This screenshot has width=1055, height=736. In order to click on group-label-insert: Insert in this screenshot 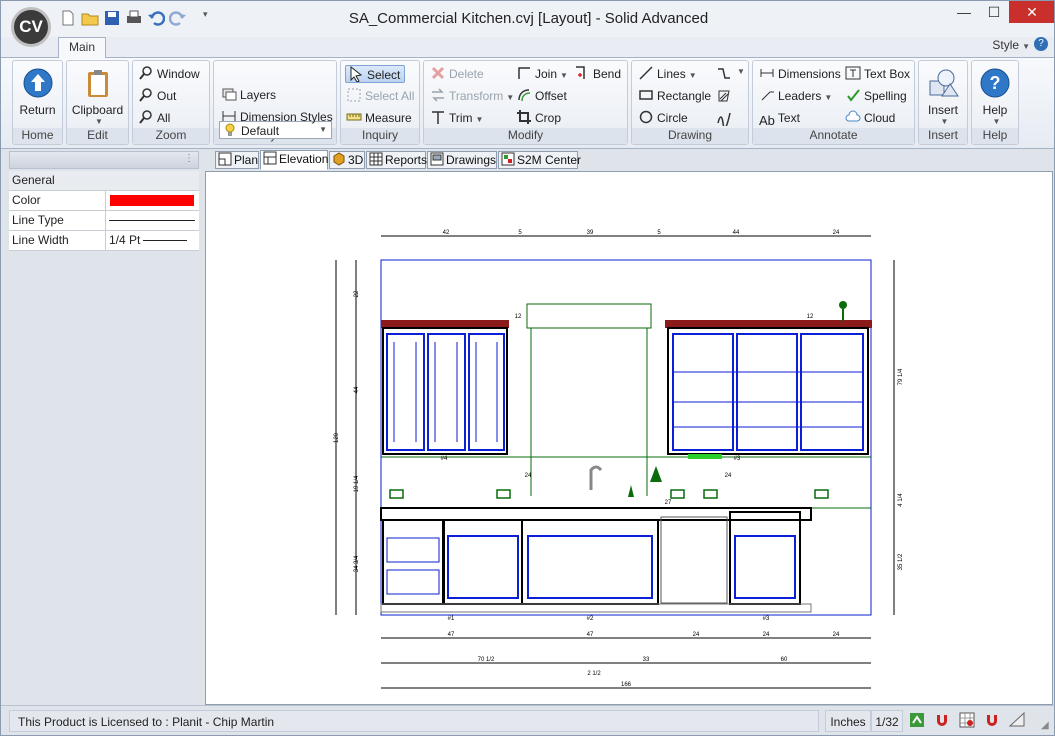, I will do `click(943, 136)`.